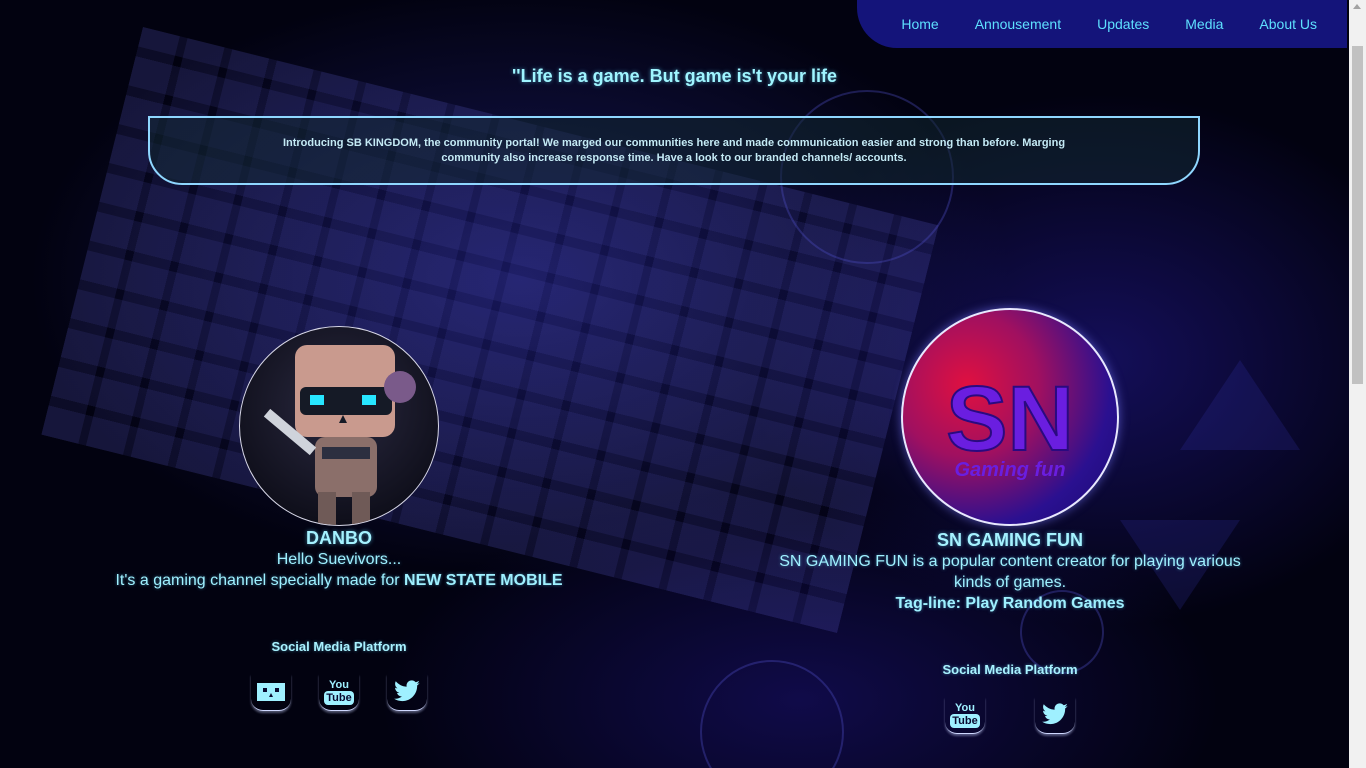  I want to click on sn-gaming-youtube-link: You Tube, so click(965, 715).